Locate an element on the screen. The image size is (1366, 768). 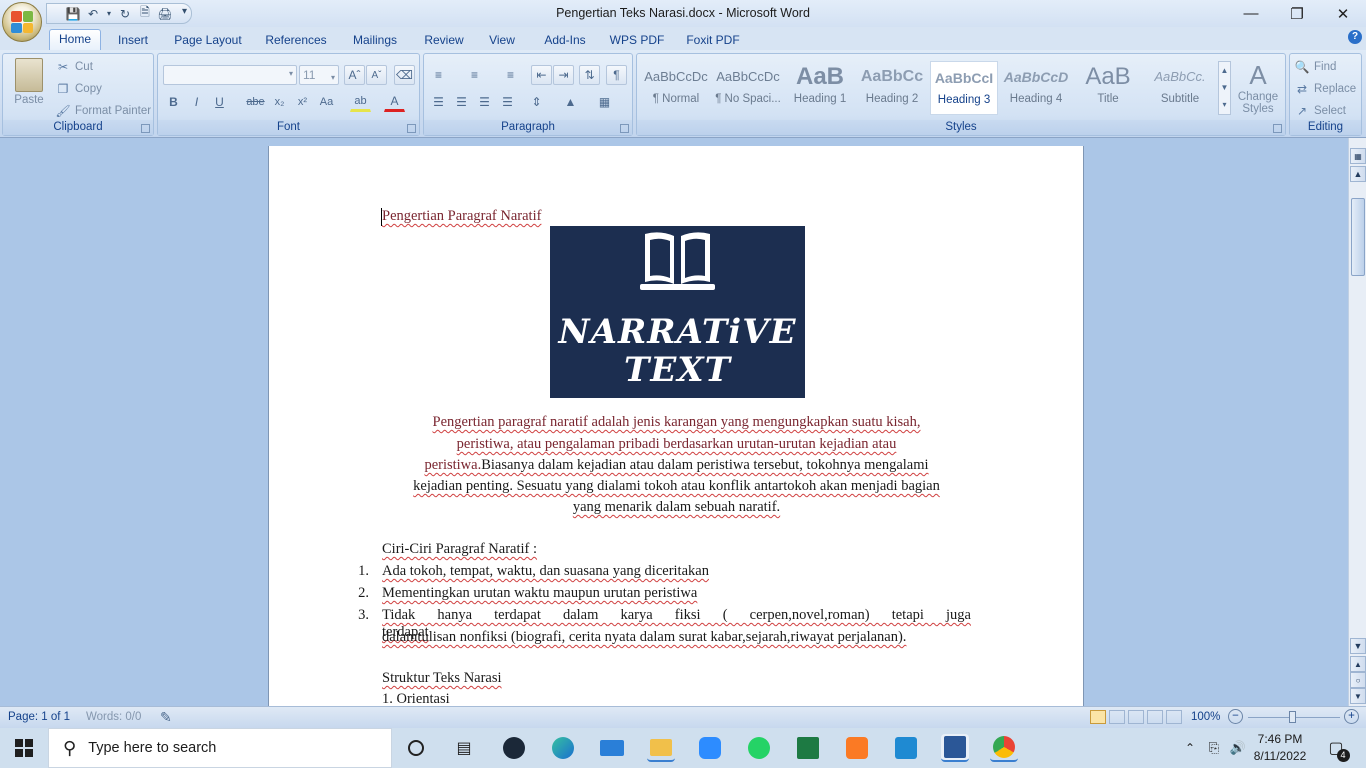
bold-button: B is located at coordinates (173, 102).